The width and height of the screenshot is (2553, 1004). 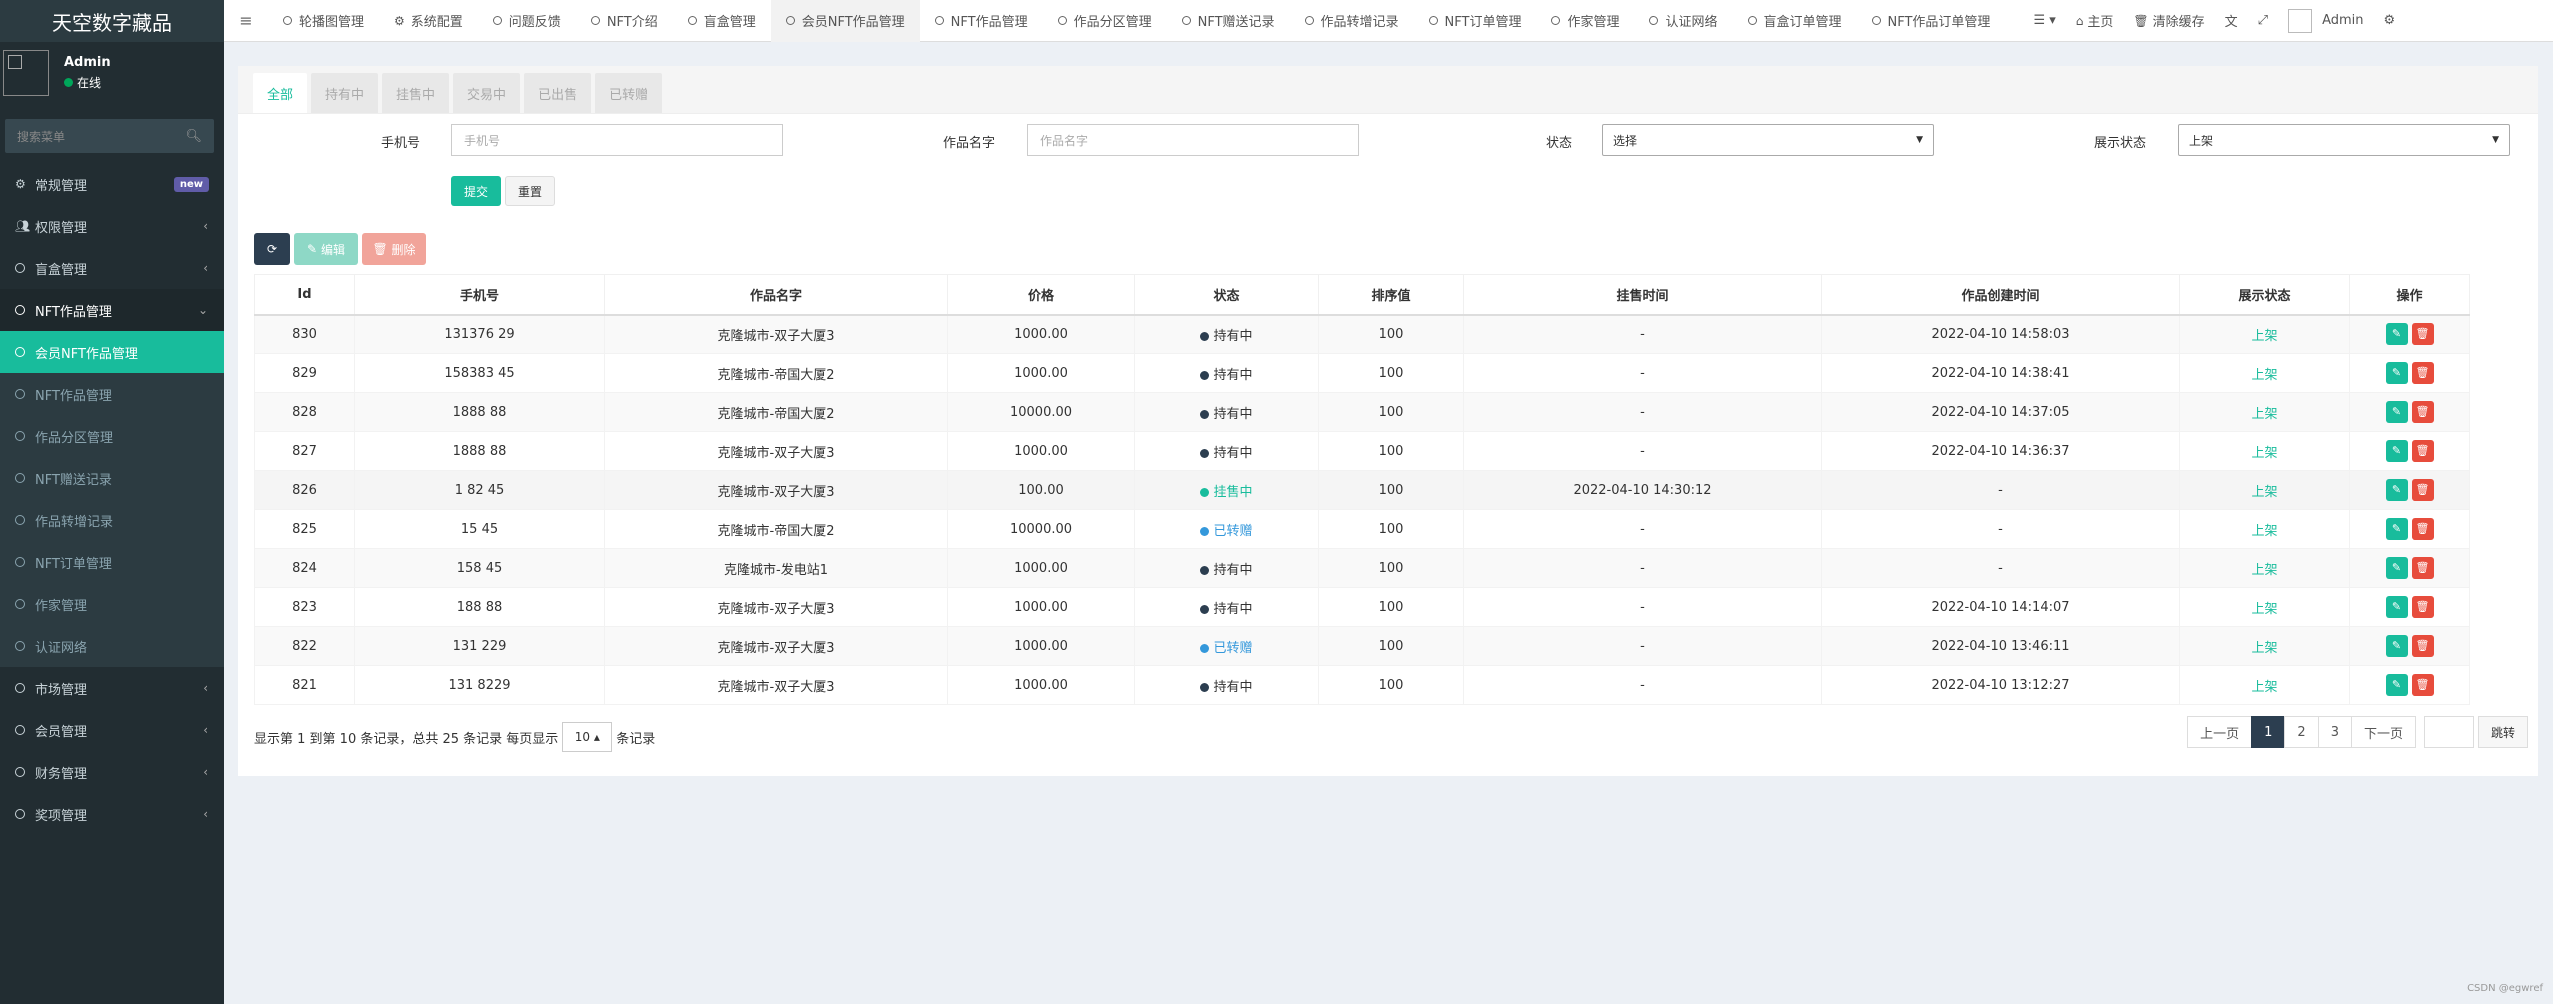 I want to click on tab-nft-intro: NFT介绍, so click(x=624, y=21).